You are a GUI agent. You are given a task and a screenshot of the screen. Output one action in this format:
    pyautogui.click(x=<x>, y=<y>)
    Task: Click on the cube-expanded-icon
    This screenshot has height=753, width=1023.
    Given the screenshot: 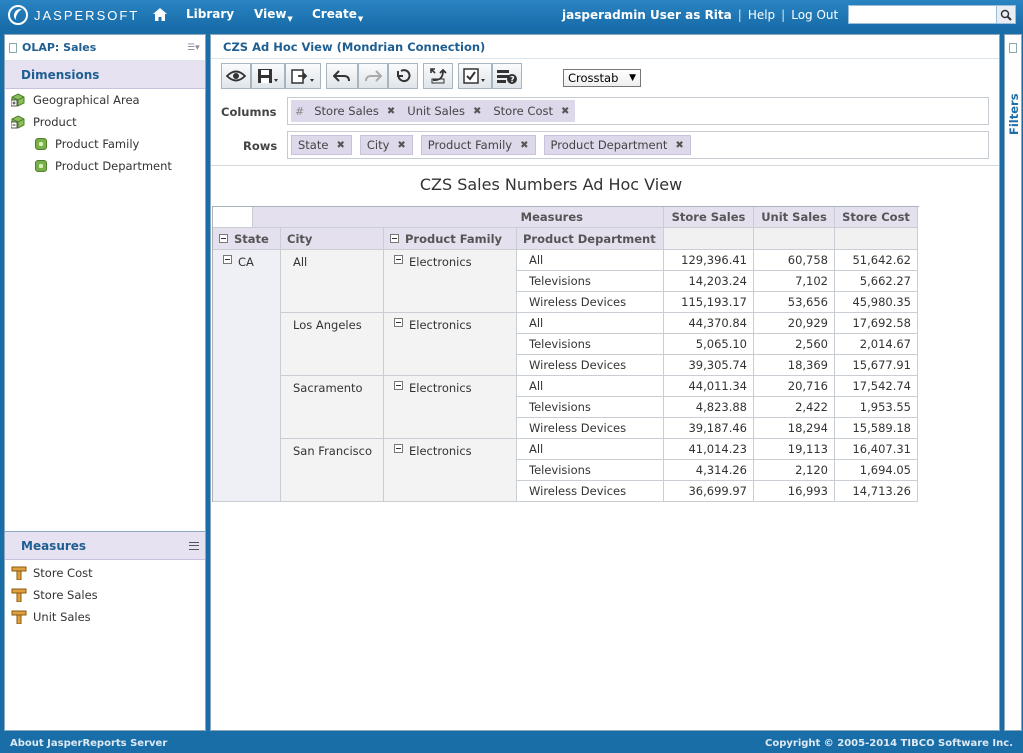 What is the action you would take?
    pyautogui.click(x=18, y=122)
    